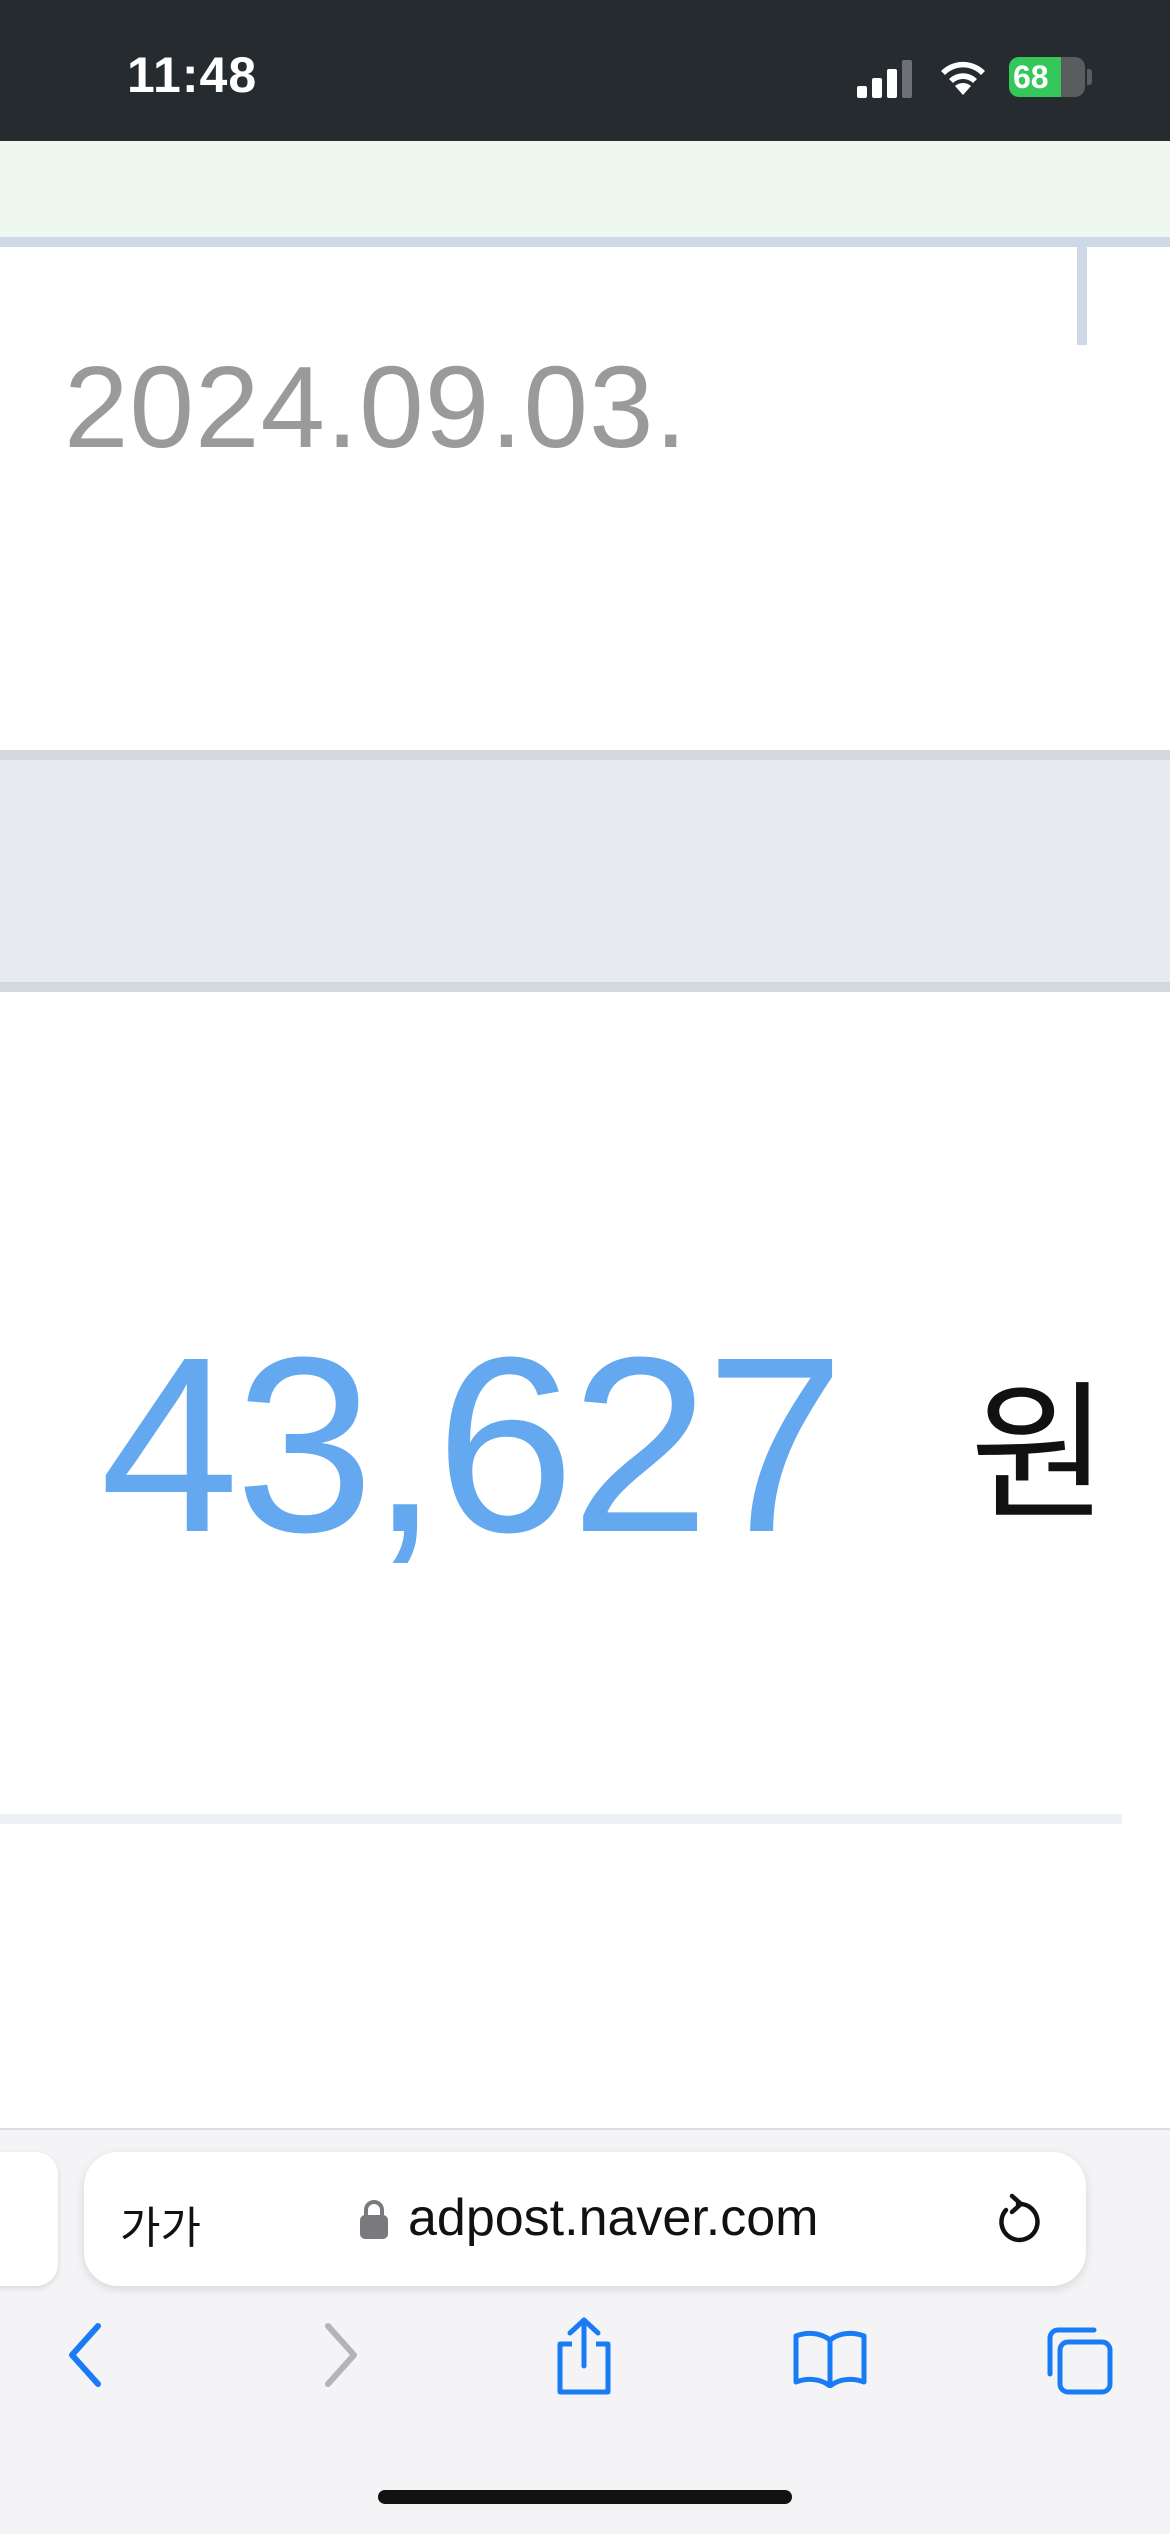  What do you see at coordinates (86, 2355) in the screenshot?
I see `back-icon` at bounding box center [86, 2355].